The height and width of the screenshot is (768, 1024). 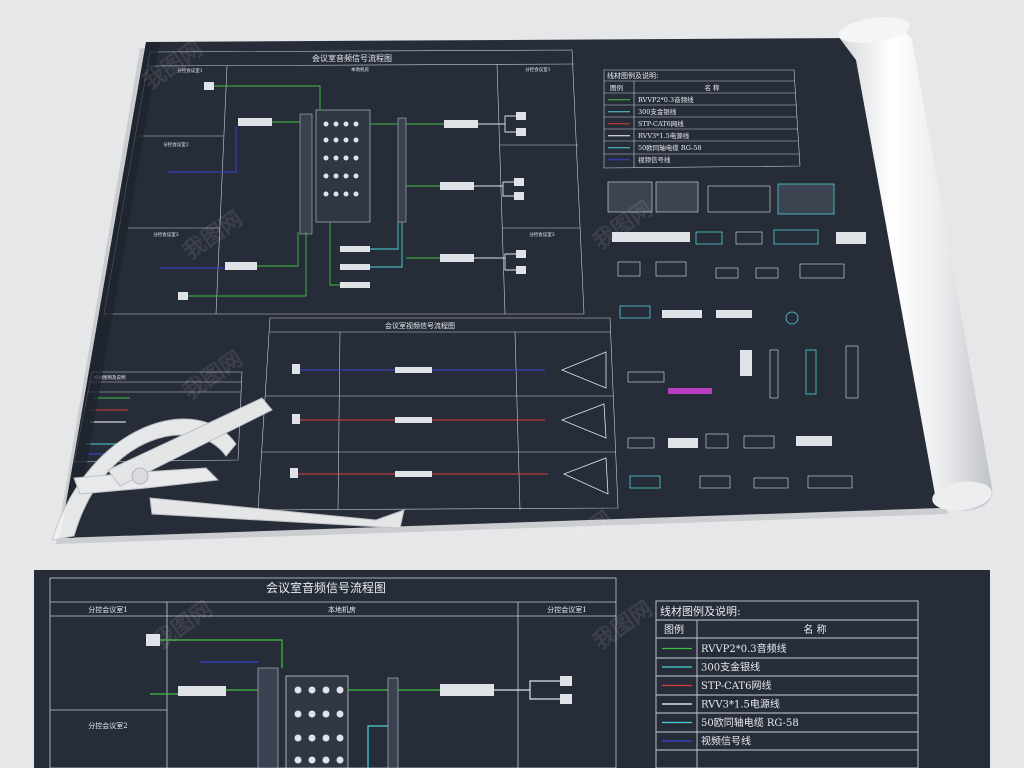 I want to click on device-b, so click(x=355, y=267).